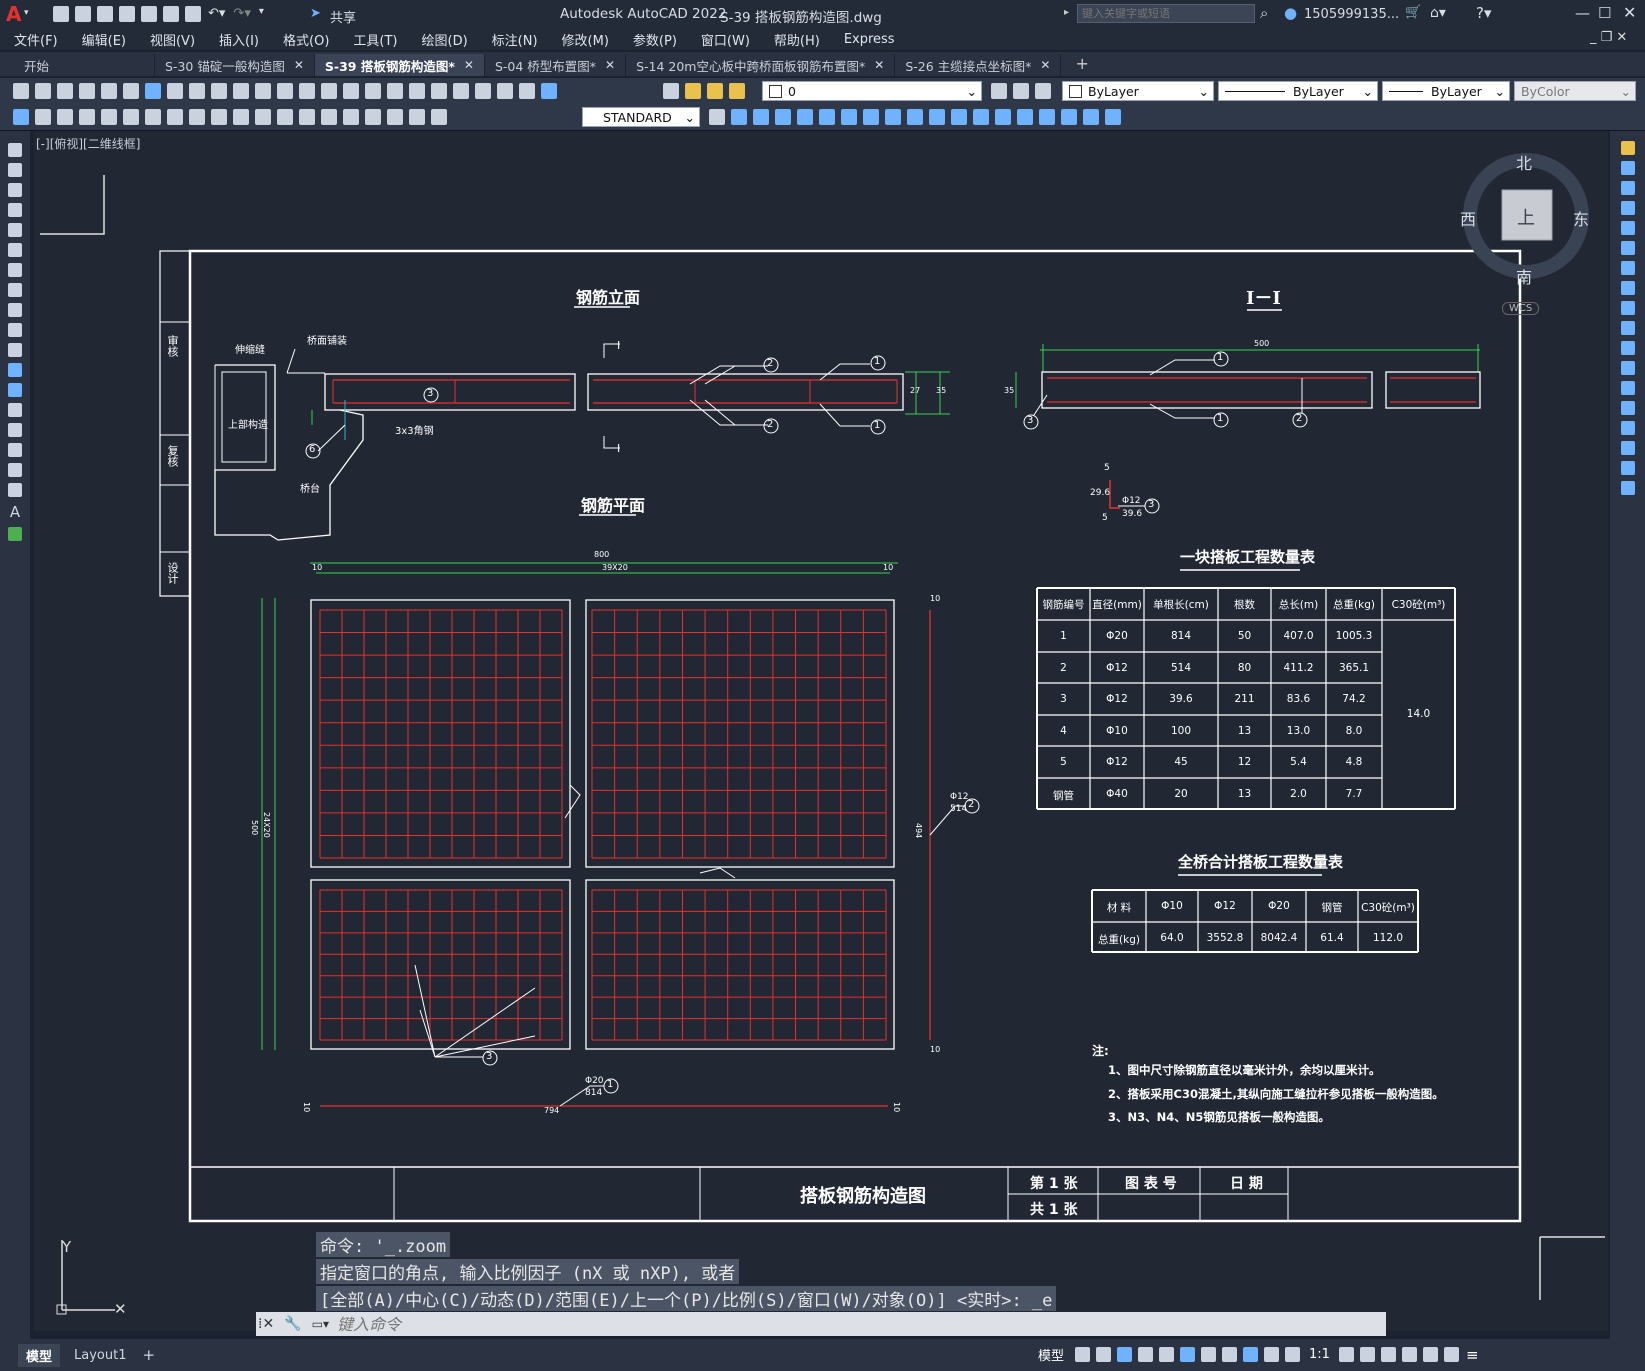  I want to click on side-strip, so click(175, 423).